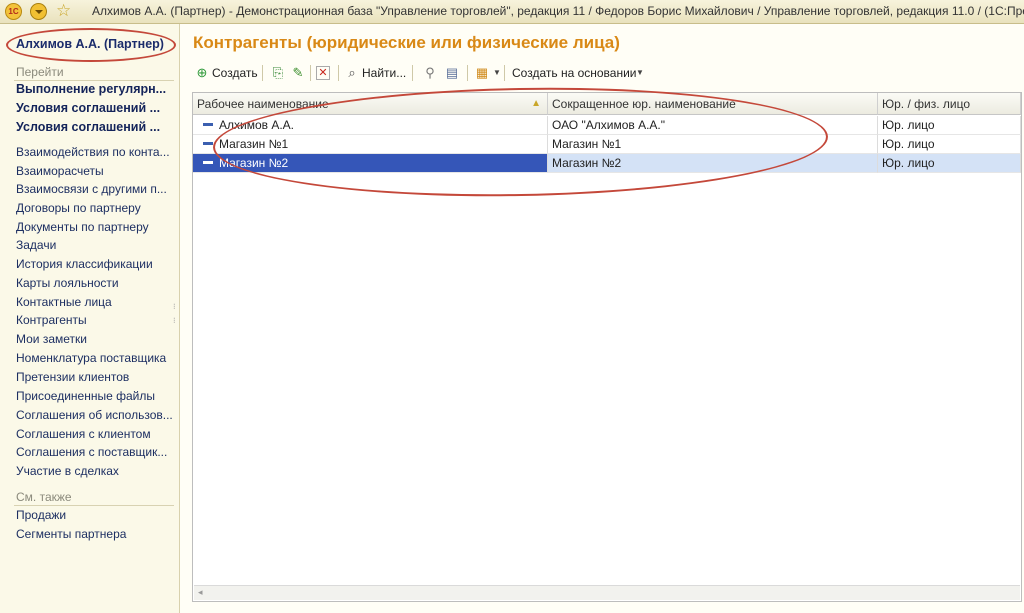 Image resolution: width=1024 pixels, height=613 pixels. I want to click on copy-icon: ⎘, so click(278, 73).